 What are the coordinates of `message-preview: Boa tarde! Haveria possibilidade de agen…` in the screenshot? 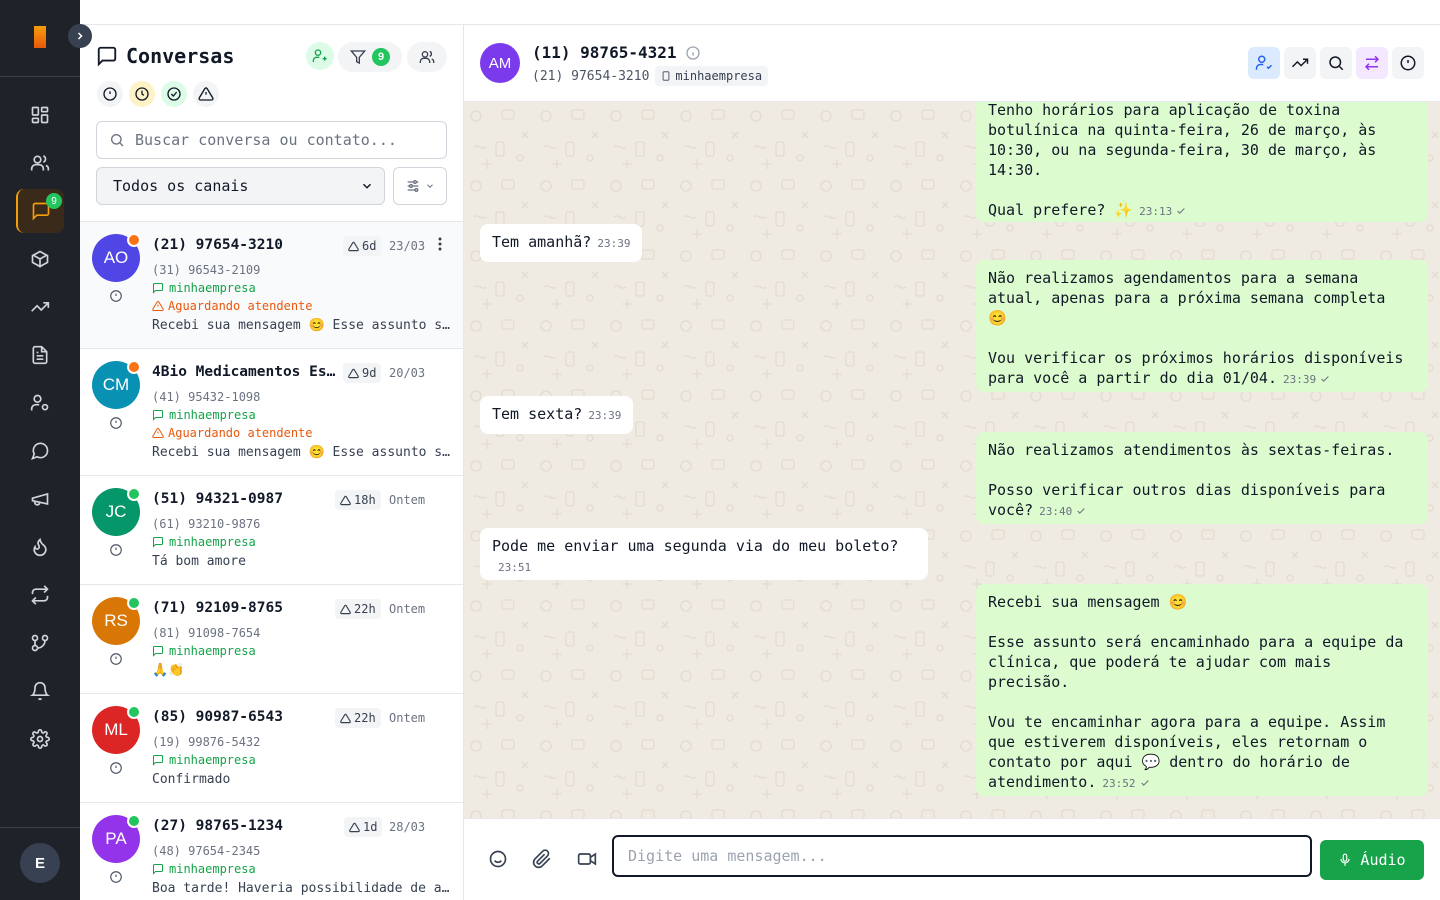 It's located at (301, 888).